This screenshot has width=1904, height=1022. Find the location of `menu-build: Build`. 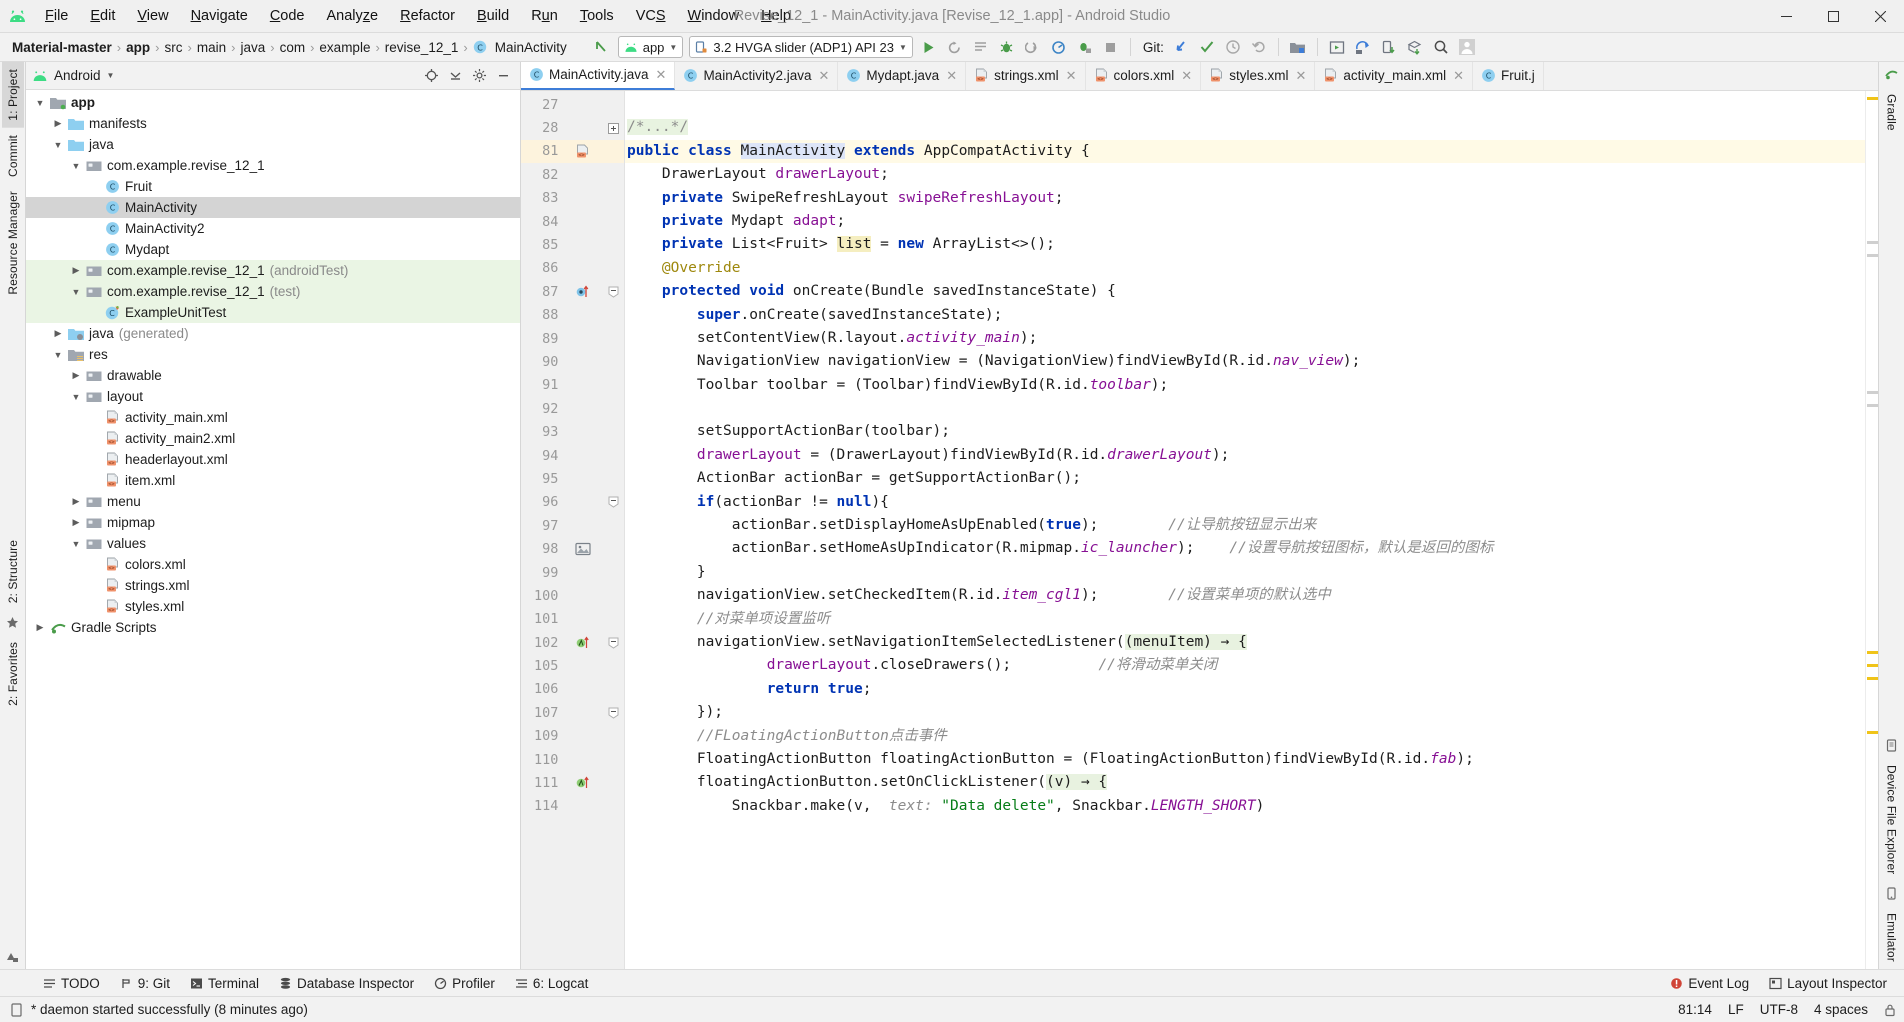

menu-build: Build is located at coordinates (493, 16).